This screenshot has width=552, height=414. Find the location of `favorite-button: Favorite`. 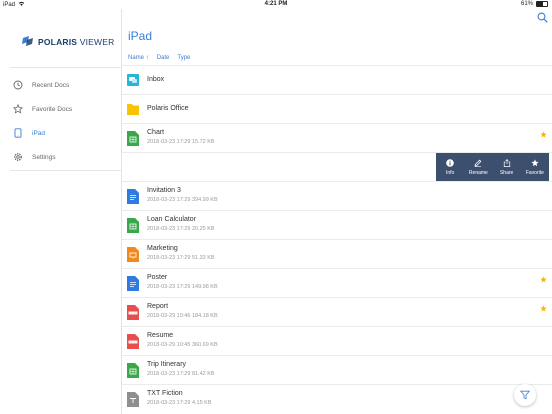

favorite-button: Favorite is located at coordinates (535, 167).